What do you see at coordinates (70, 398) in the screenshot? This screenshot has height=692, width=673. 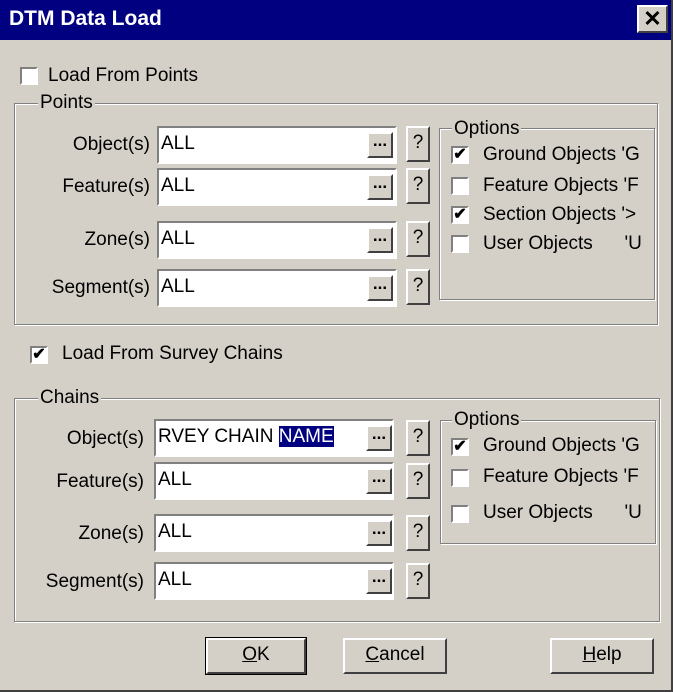 I see `chains-group-title: Chains` at bounding box center [70, 398].